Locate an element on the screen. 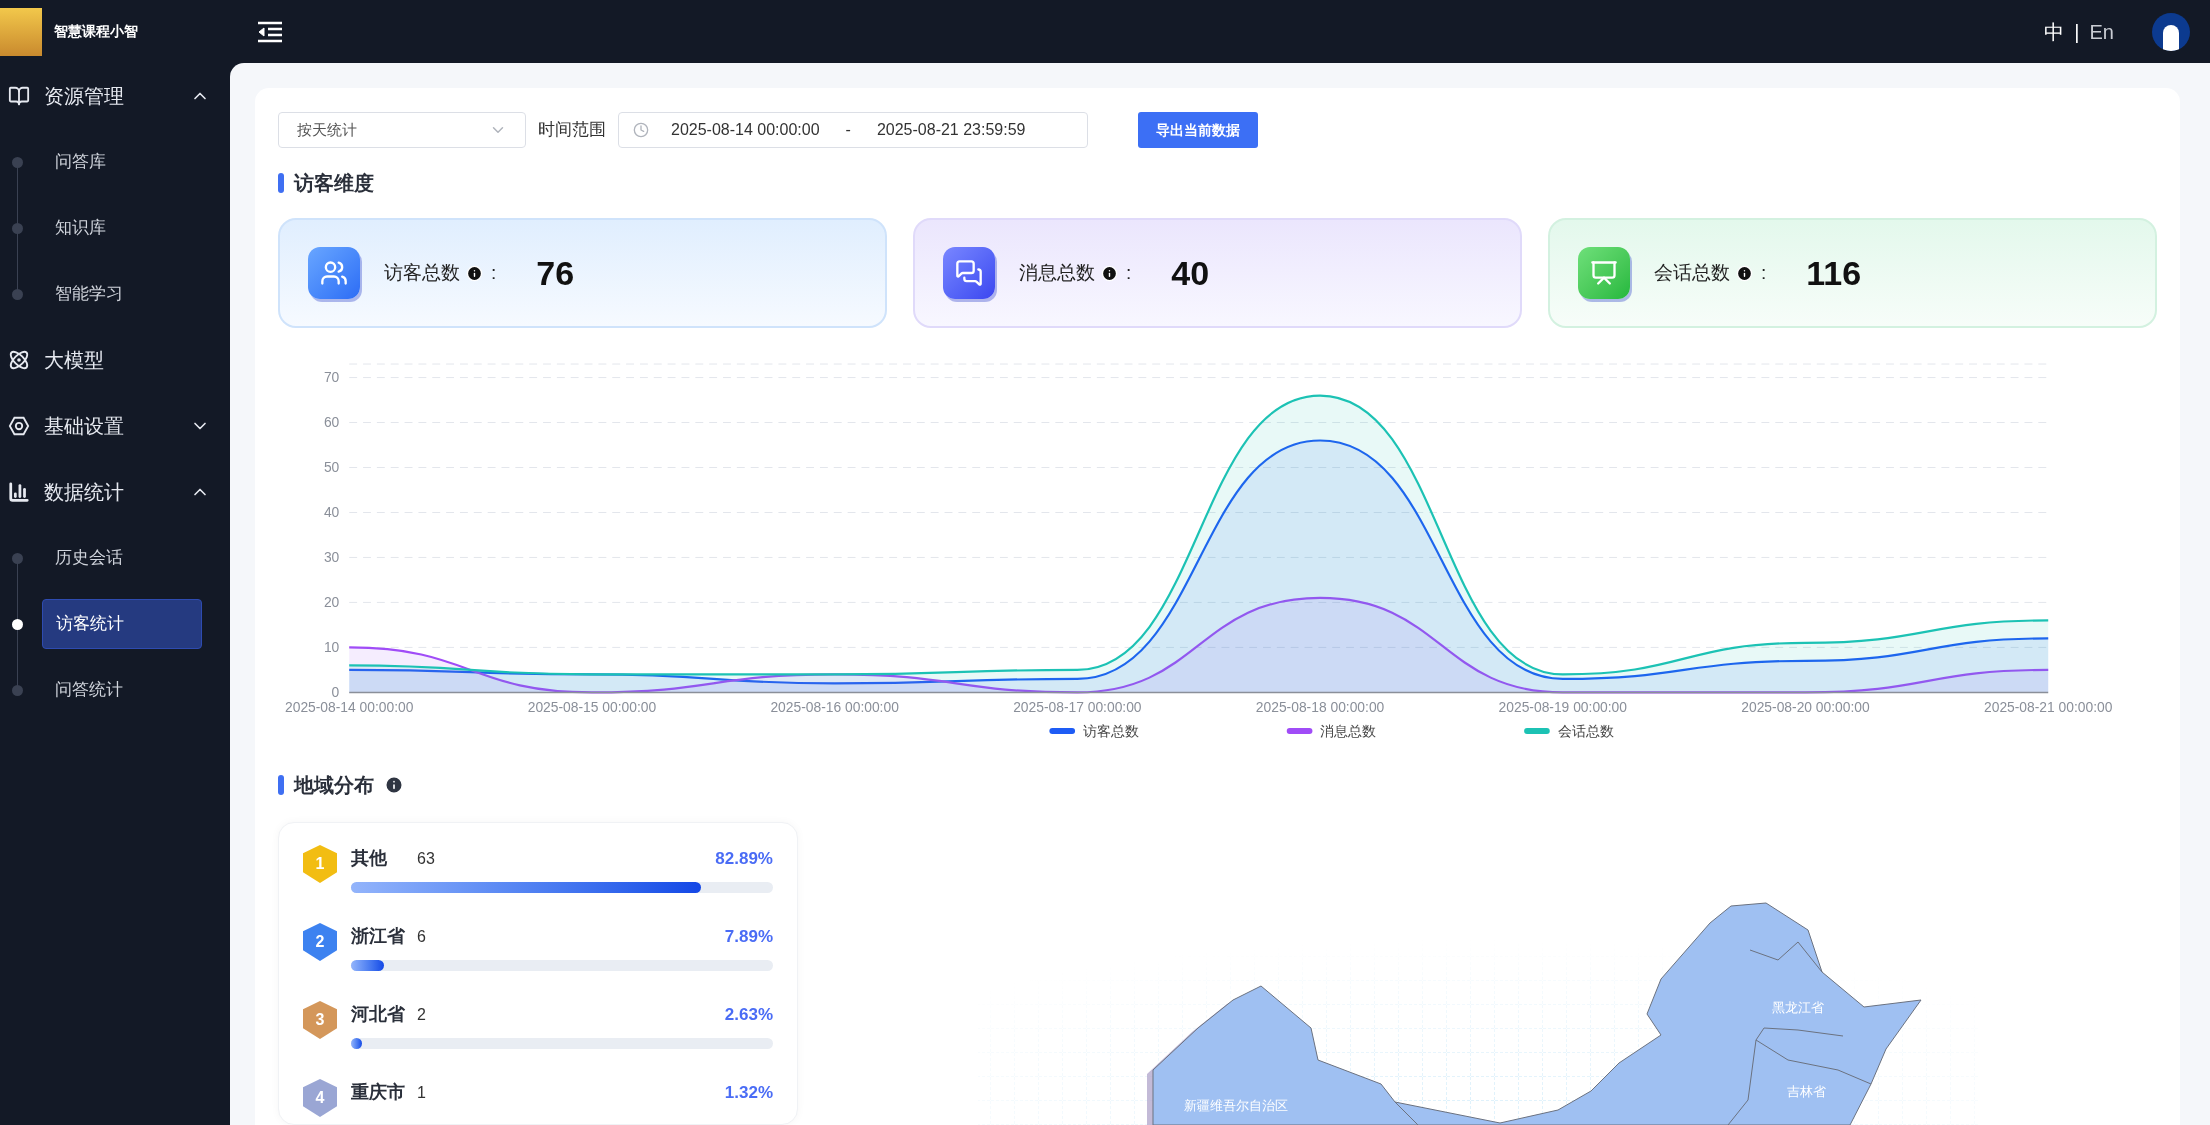  menu-collapse-button is located at coordinates (270, 31).